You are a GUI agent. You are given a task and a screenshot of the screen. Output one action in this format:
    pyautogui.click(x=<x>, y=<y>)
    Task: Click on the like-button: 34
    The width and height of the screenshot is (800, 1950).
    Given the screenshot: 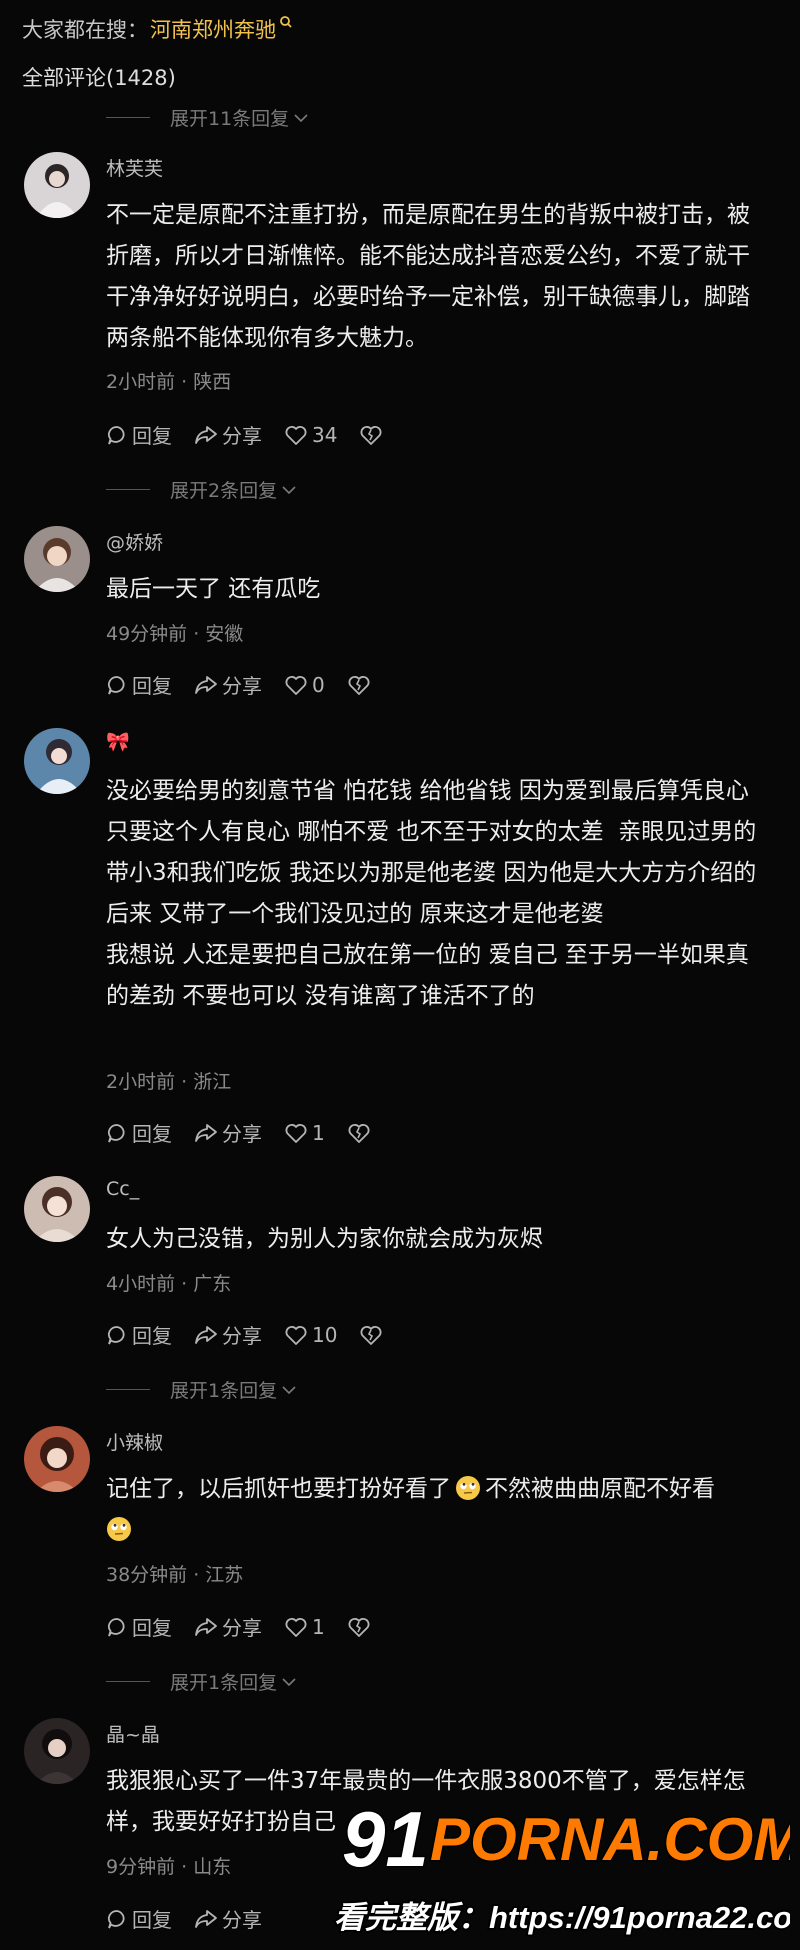 What is the action you would take?
    pyautogui.click(x=310, y=435)
    